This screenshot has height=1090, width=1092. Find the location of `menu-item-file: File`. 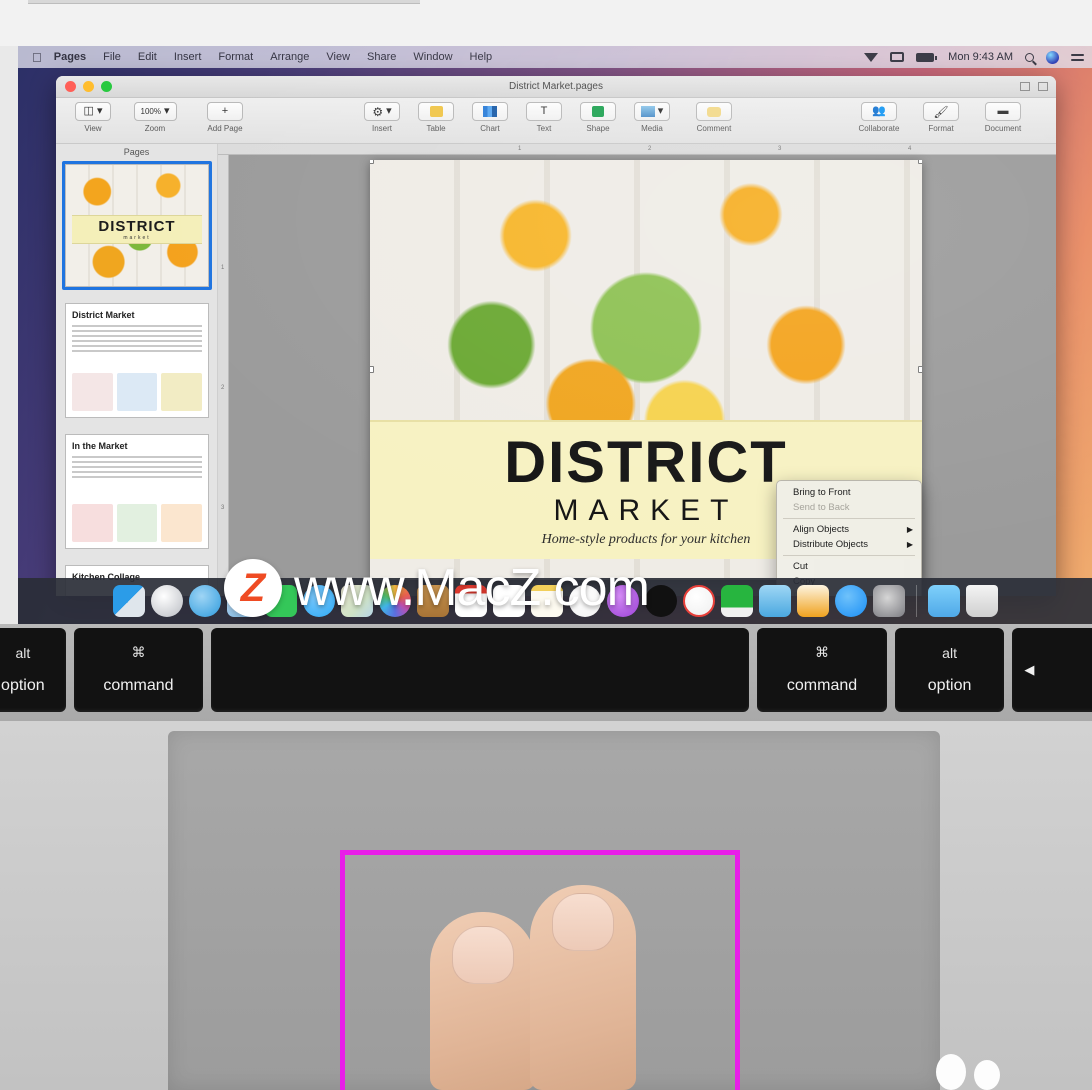

menu-item-file: File is located at coordinates (112, 57).